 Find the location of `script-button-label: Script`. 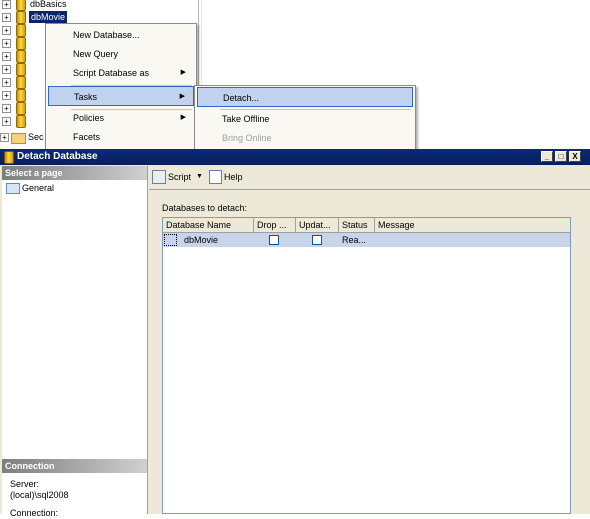

script-button-label: Script is located at coordinates (180, 177).